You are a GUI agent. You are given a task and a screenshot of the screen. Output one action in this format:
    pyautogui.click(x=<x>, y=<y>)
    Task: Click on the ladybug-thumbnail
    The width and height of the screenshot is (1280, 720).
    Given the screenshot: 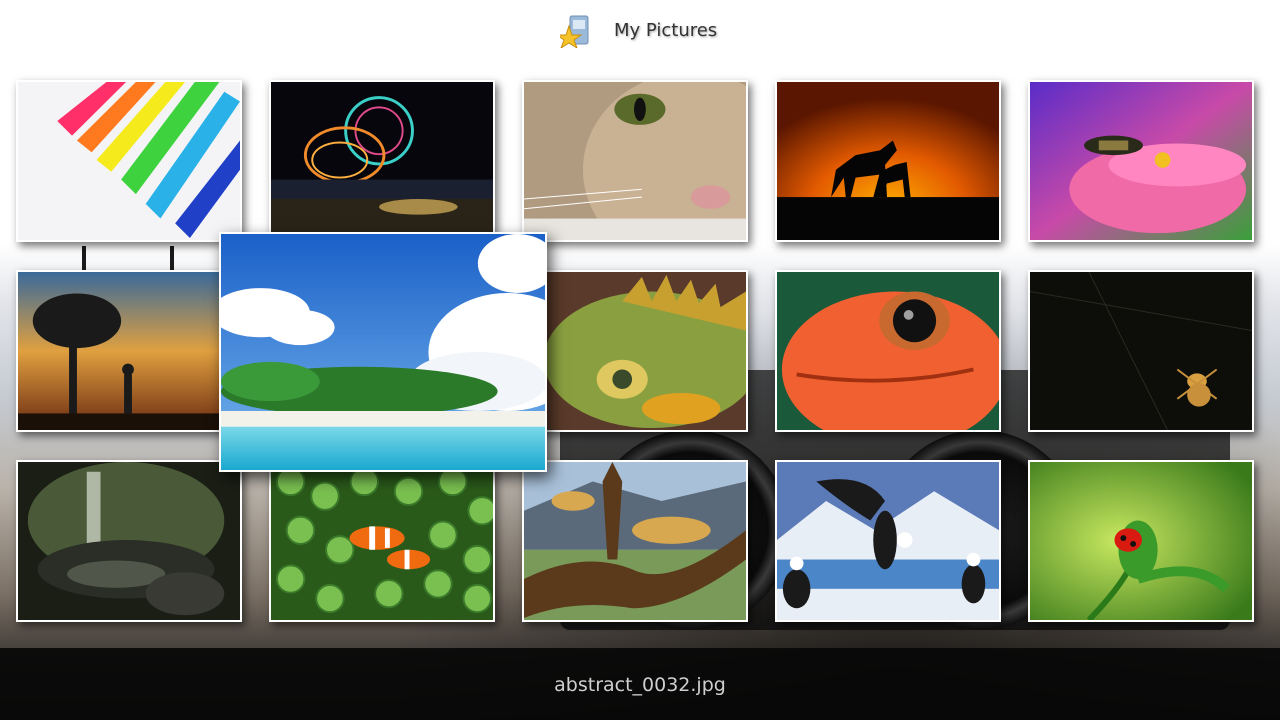 What is the action you would take?
    pyautogui.click(x=1141, y=541)
    